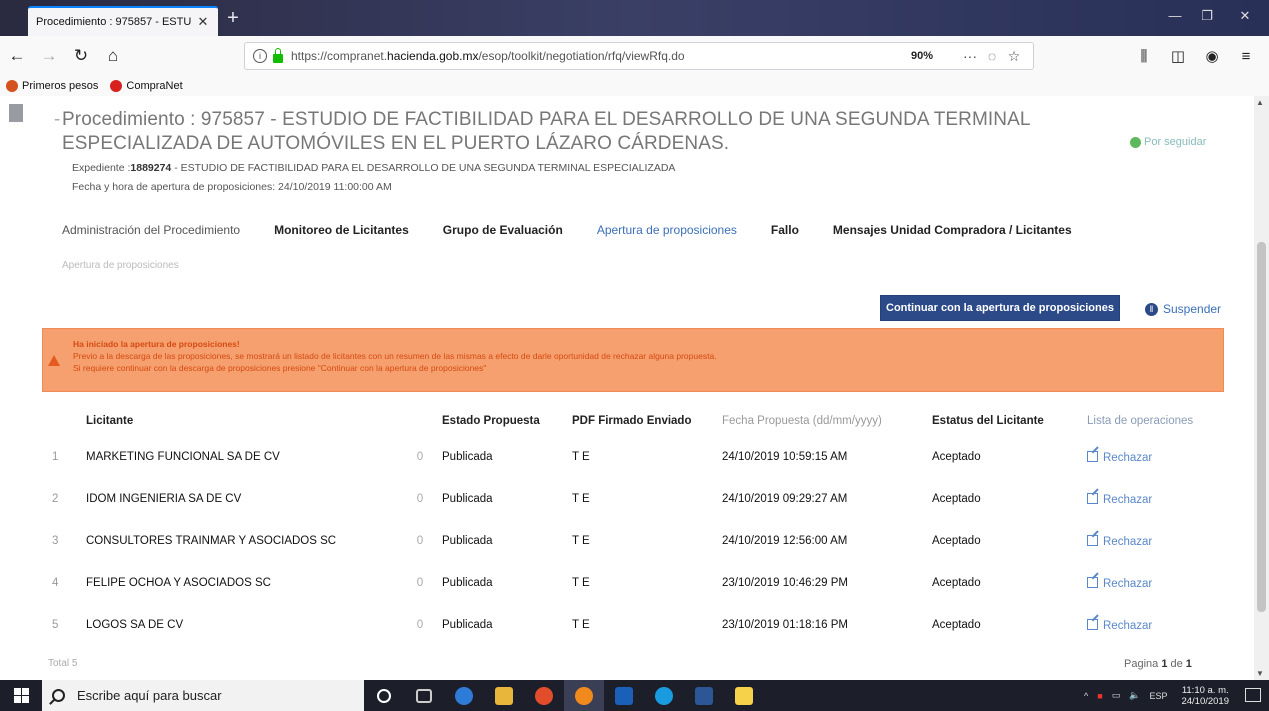  What do you see at coordinates (1134, 695) in the screenshot?
I see `volume-icon: 🔈` at bounding box center [1134, 695].